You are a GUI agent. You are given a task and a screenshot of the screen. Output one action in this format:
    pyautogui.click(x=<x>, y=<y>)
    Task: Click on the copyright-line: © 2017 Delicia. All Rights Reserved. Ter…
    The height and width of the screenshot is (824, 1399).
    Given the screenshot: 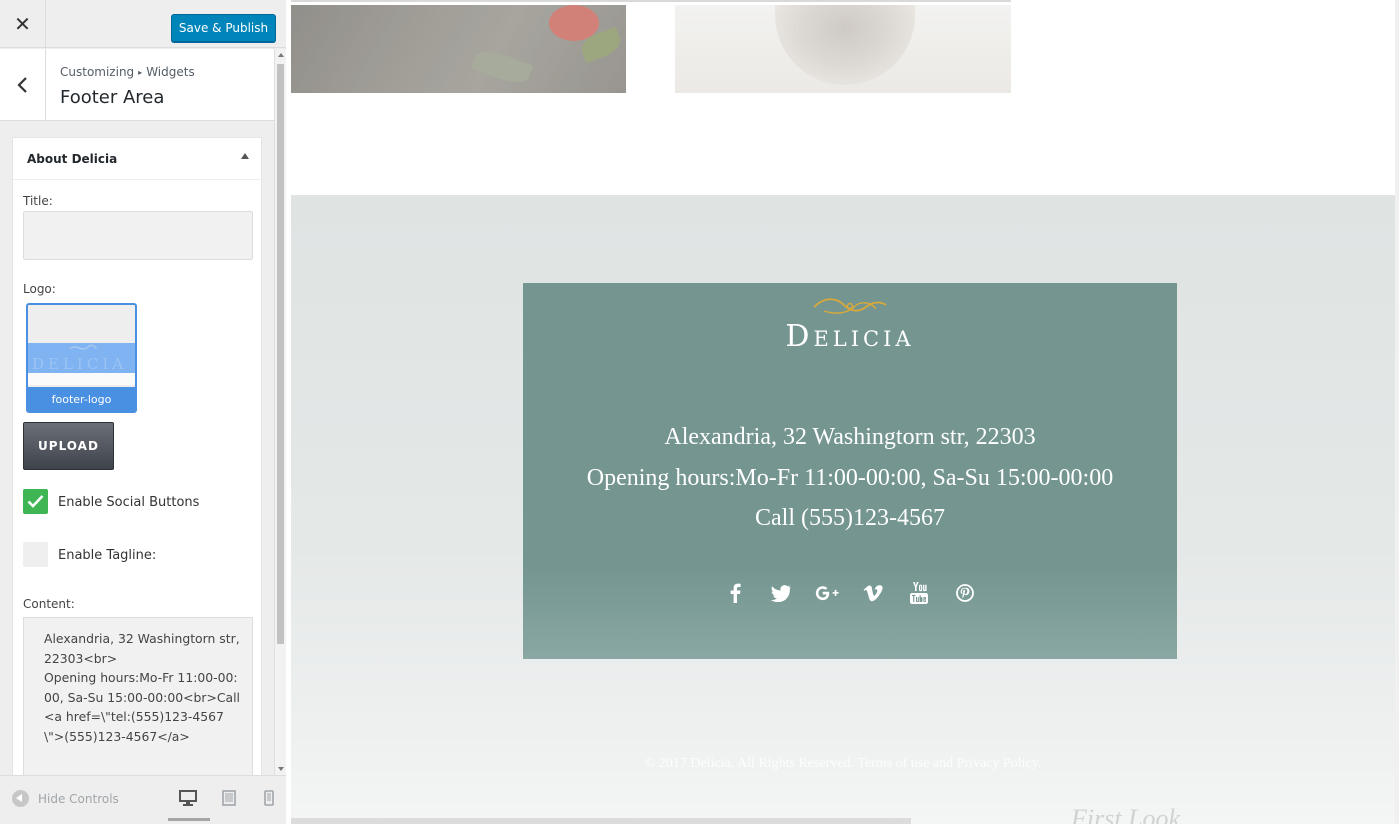 What is the action you would take?
    pyautogui.click(x=843, y=764)
    